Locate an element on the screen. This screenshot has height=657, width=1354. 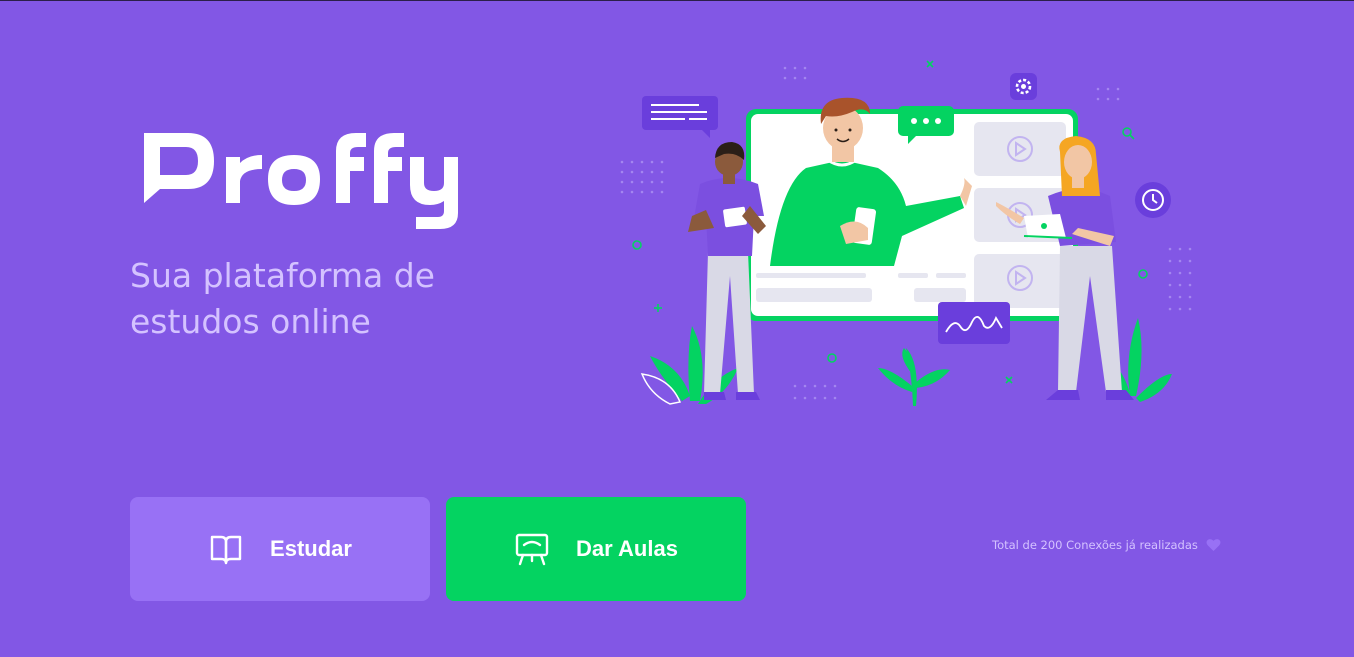
total-connections-text: Total de 200 Conexões já realizadas is located at coordinates (1095, 545).